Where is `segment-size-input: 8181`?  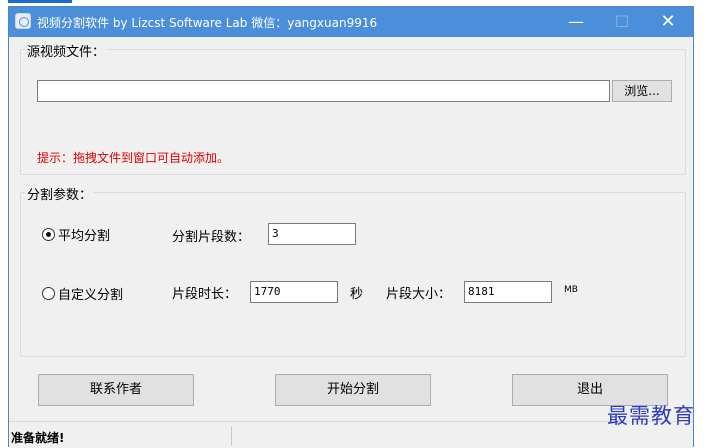
segment-size-input: 8181 is located at coordinates (508, 292).